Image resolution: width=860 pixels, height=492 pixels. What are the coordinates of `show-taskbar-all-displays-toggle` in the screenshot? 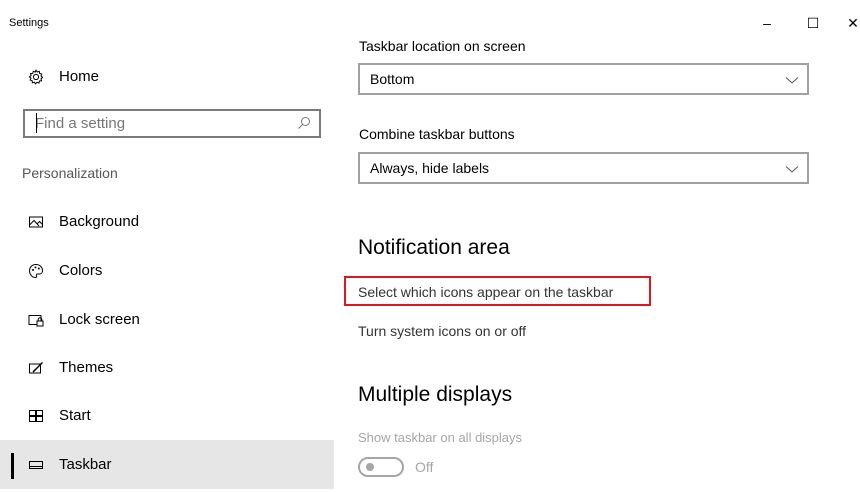 It's located at (381, 467).